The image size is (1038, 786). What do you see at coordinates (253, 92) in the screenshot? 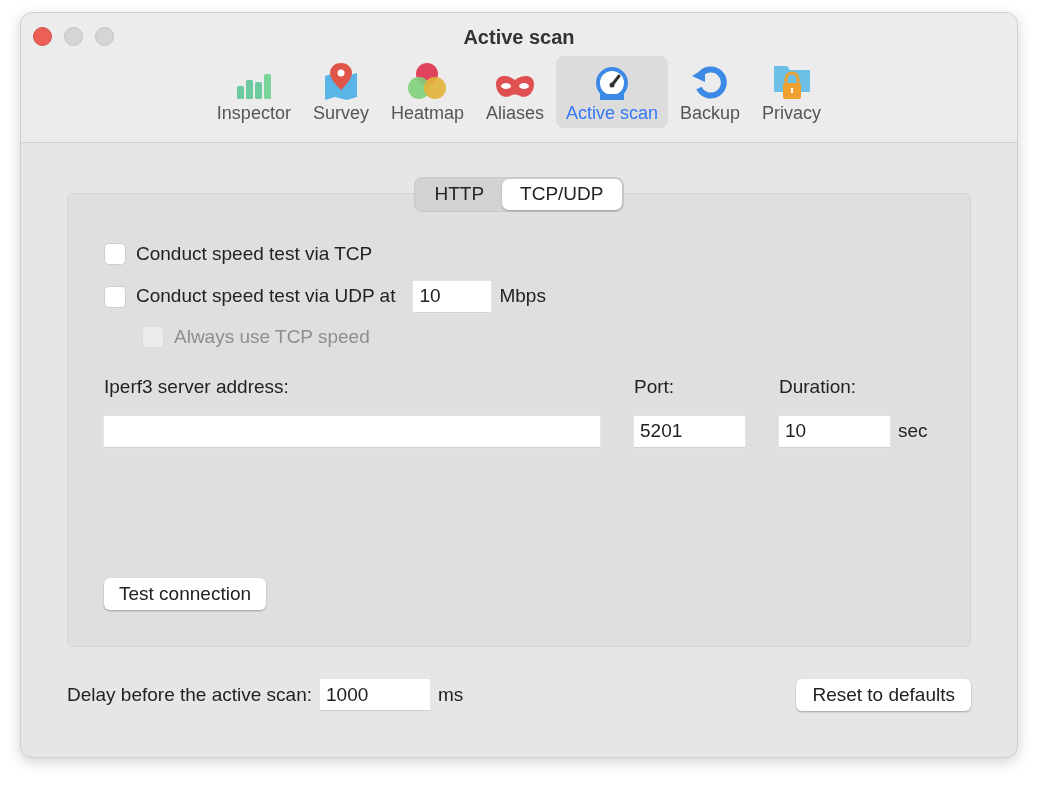
I see `toolbar-tab: Inspector` at bounding box center [253, 92].